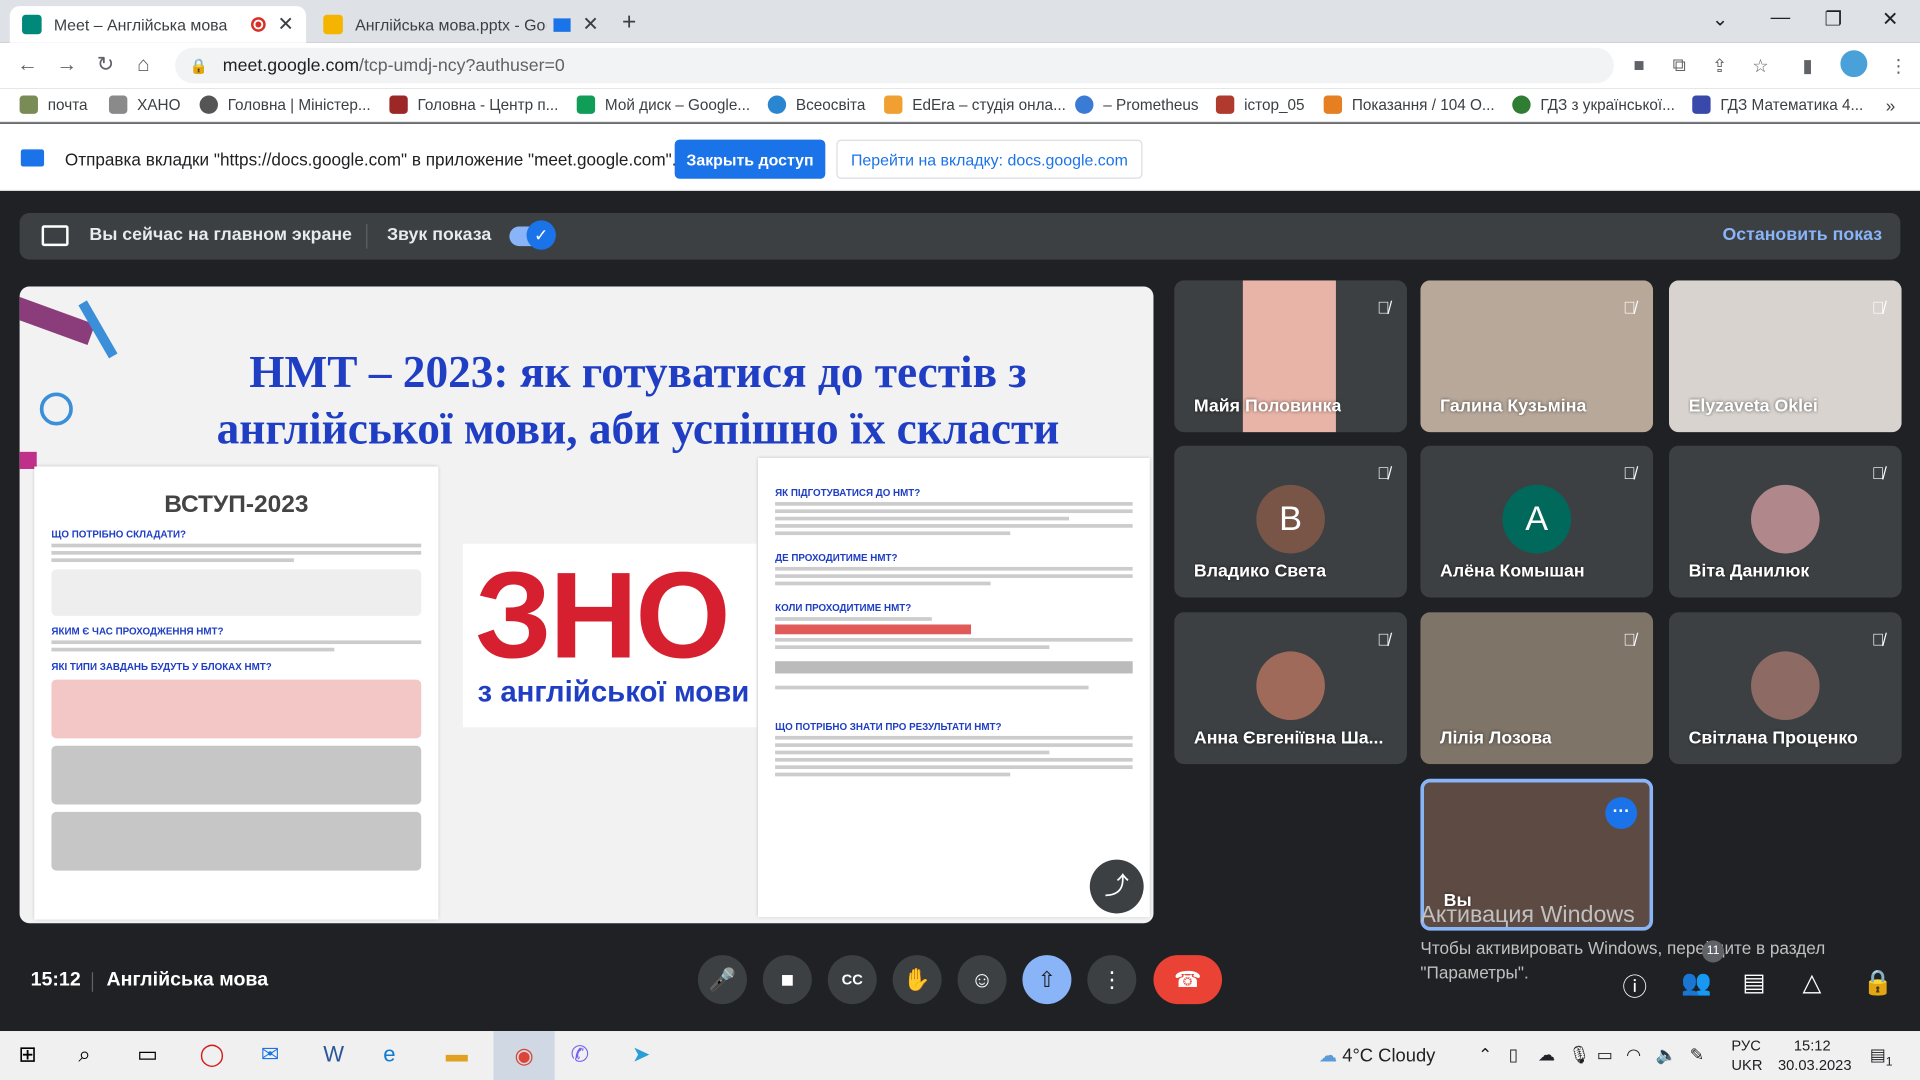 The width and height of the screenshot is (1920, 1080). What do you see at coordinates (1633, 1054) in the screenshot?
I see `wifi-icon: ◠` at bounding box center [1633, 1054].